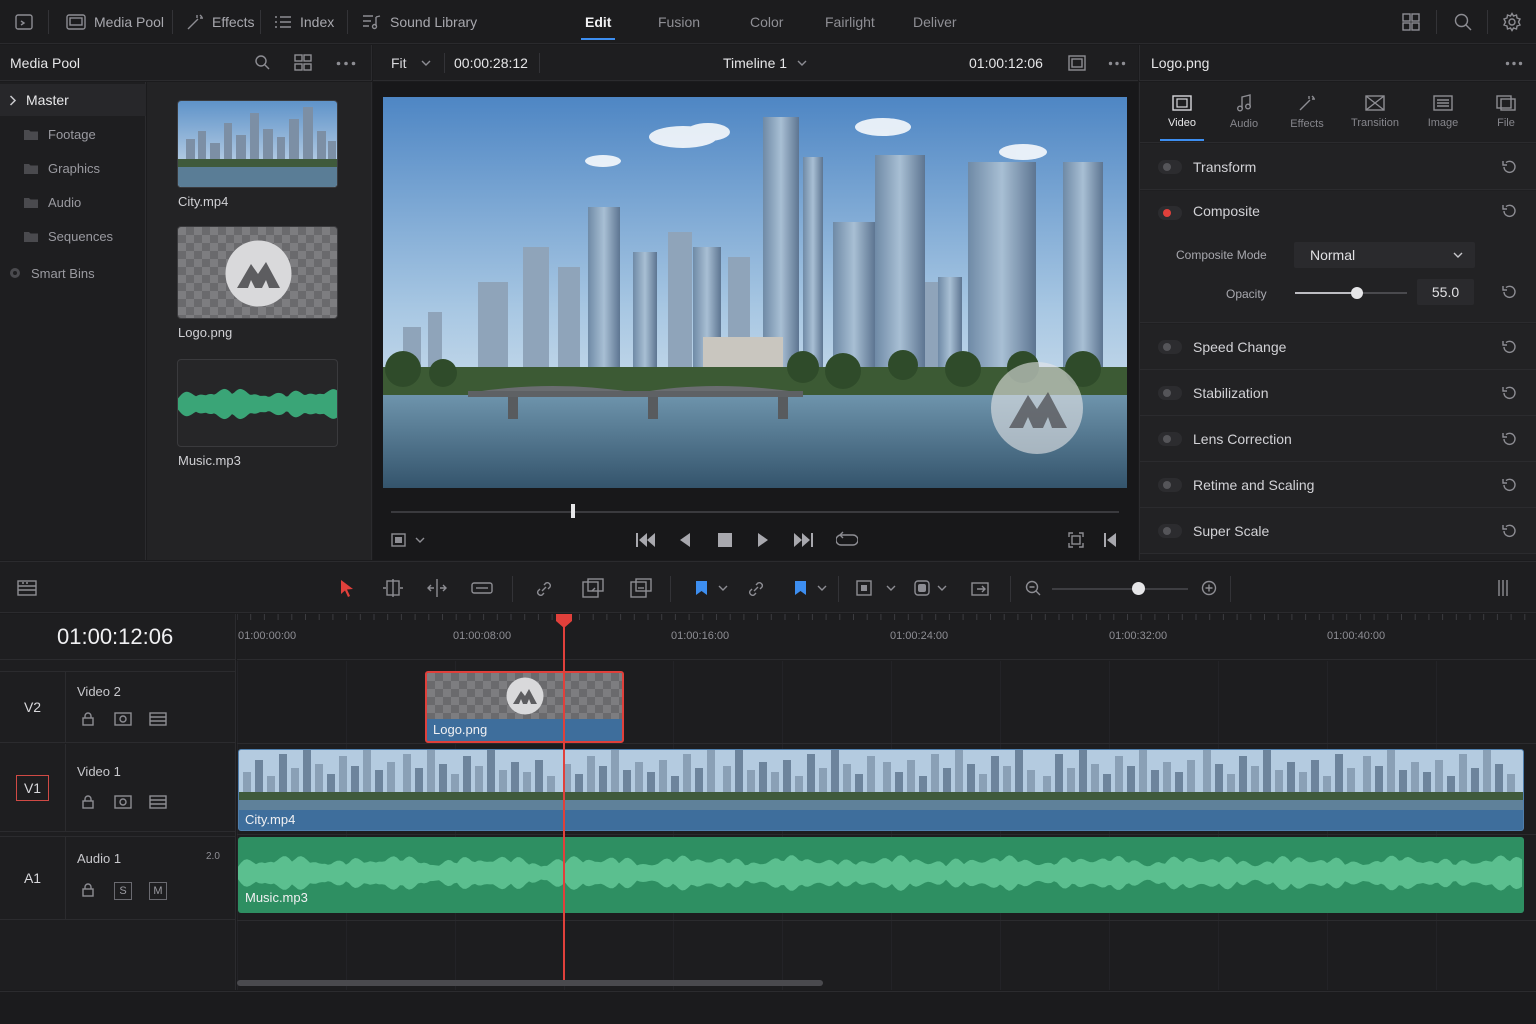  Describe the element at coordinates (1356, 293) in the screenshot. I see `opacity-slider-handle` at that location.